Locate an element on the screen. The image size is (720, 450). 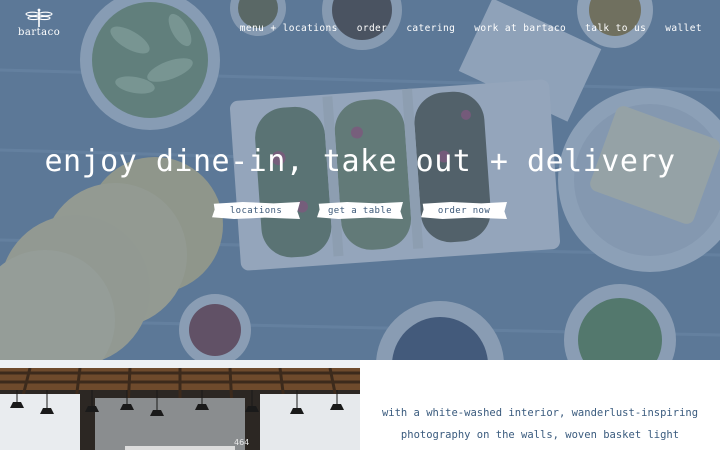
hero-headline: enjoy dine-in, take out + delivery is located at coordinates (360, 161).